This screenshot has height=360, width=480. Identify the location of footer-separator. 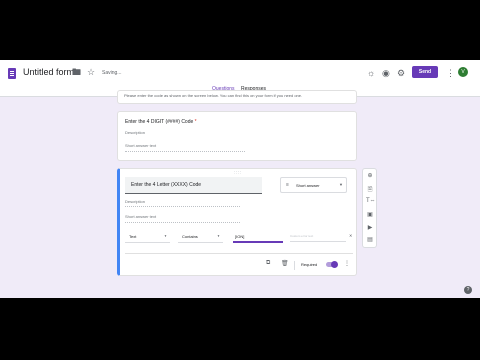
(294, 265).